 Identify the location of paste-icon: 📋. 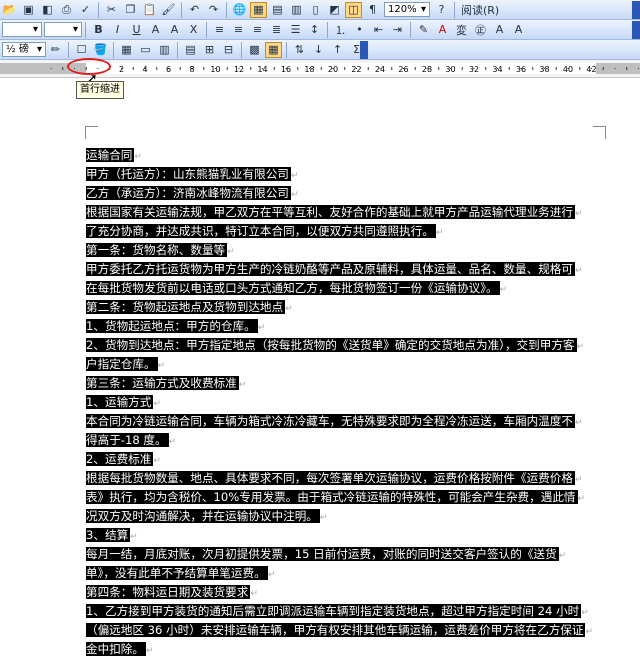
(149, 10).